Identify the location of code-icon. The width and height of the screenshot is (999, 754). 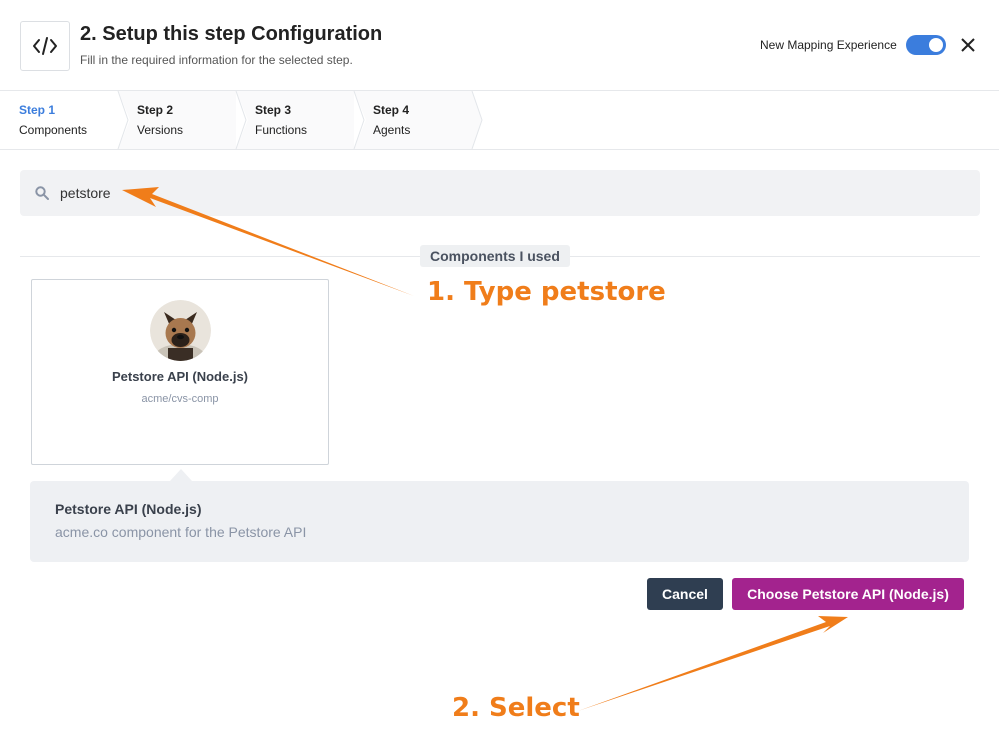
(45, 46).